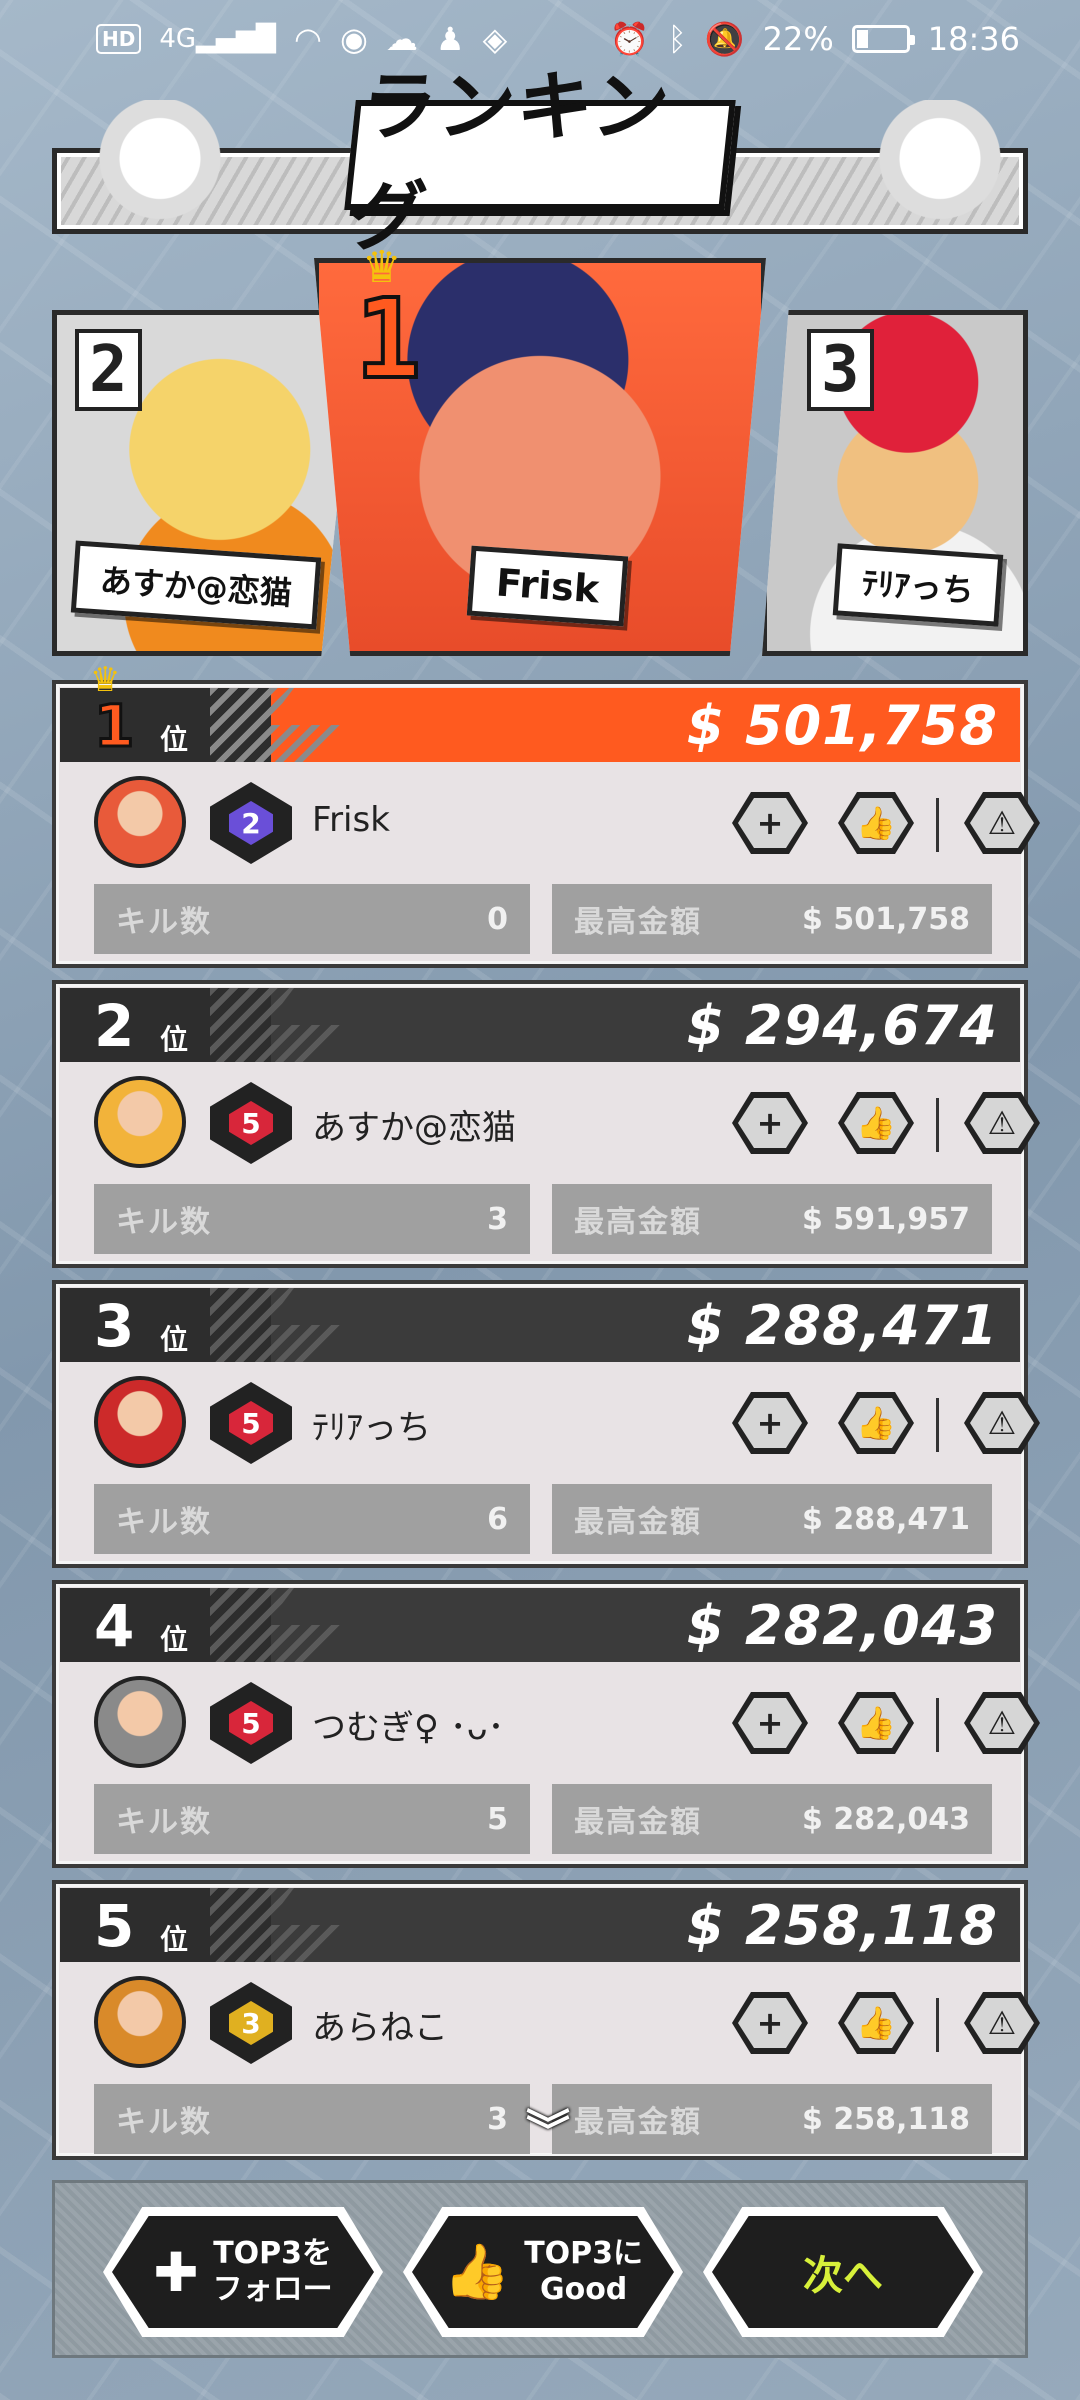 The height and width of the screenshot is (2400, 1080). I want to click on rank-money: $ 288,471, so click(842, 1325).